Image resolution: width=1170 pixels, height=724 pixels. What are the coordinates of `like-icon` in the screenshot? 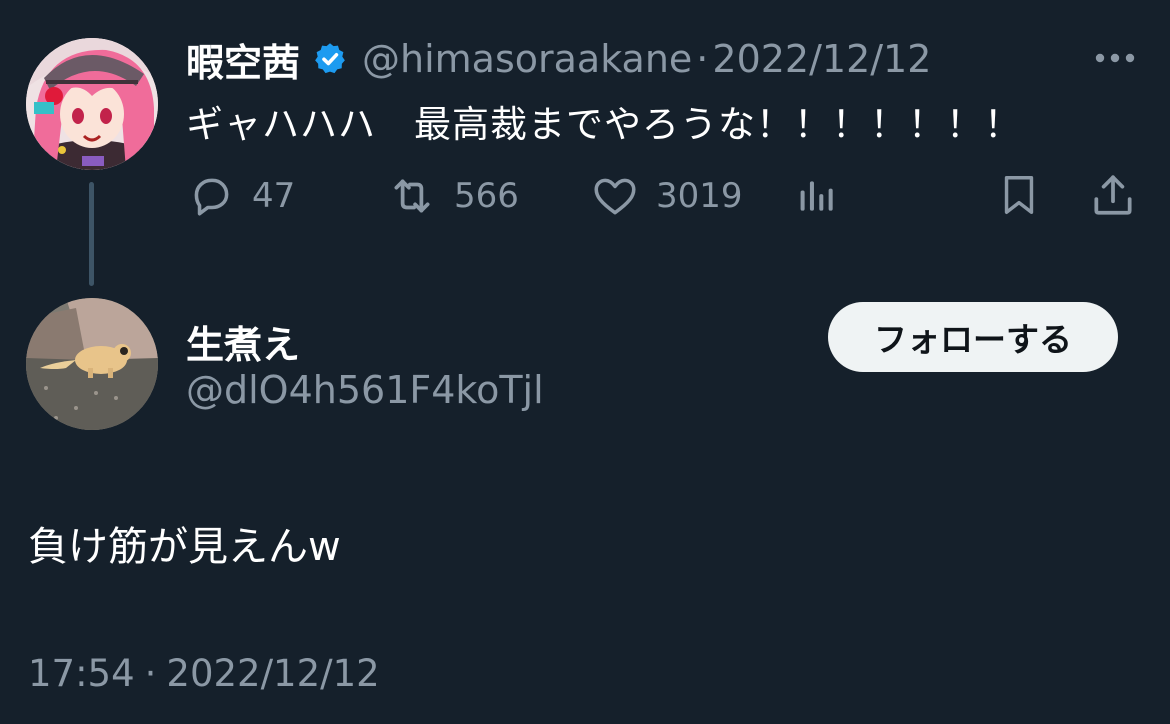 It's located at (615, 196).